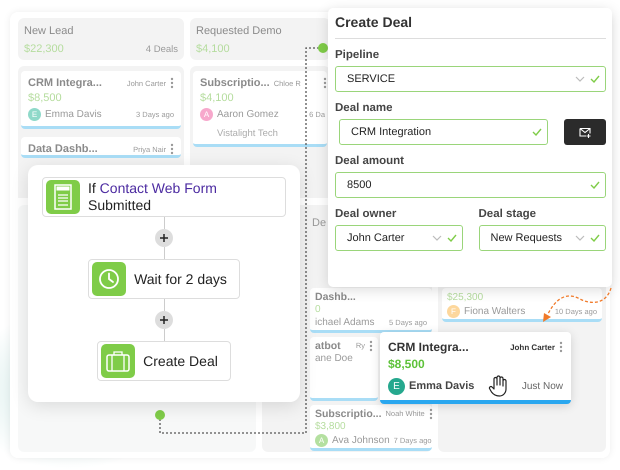  I want to click on column-total: $22,300, so click(44, 49).